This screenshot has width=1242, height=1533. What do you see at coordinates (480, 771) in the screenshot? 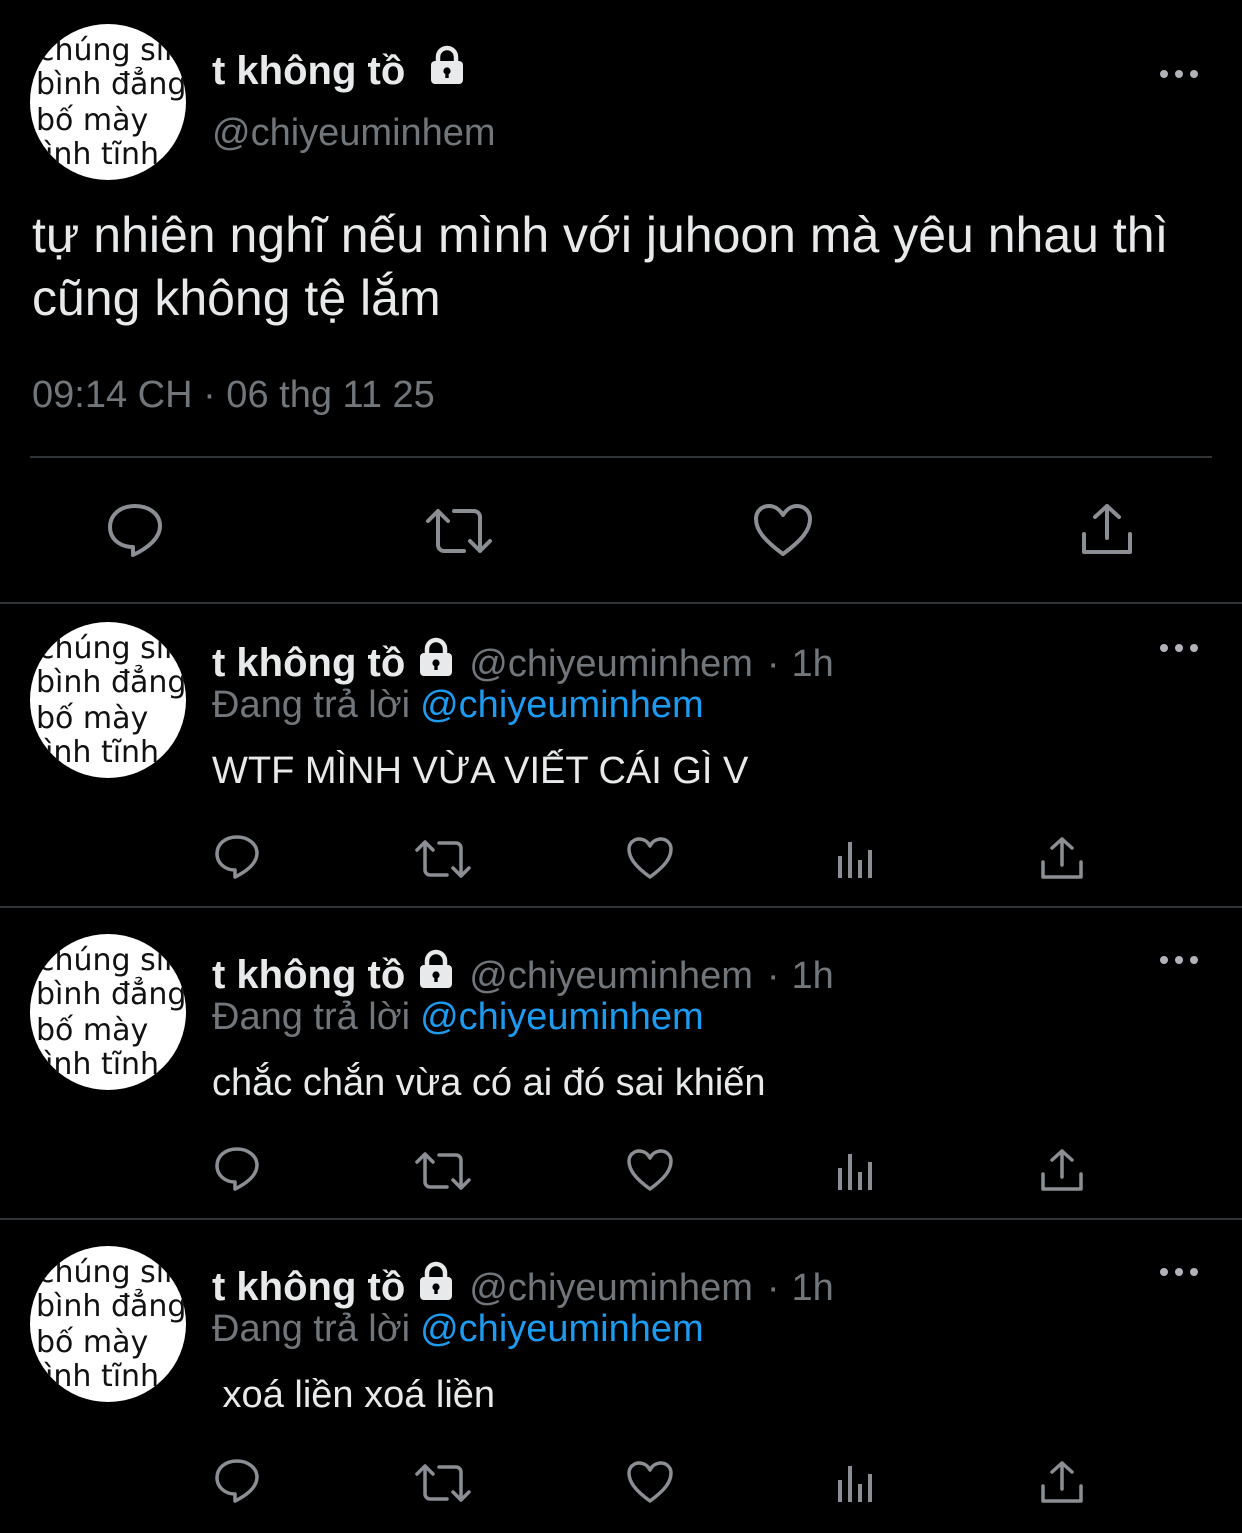
I see `reply-text: WTF MÌNH VỪA VIẾT CÁI GÌ V` at bounding box center [480, 771].